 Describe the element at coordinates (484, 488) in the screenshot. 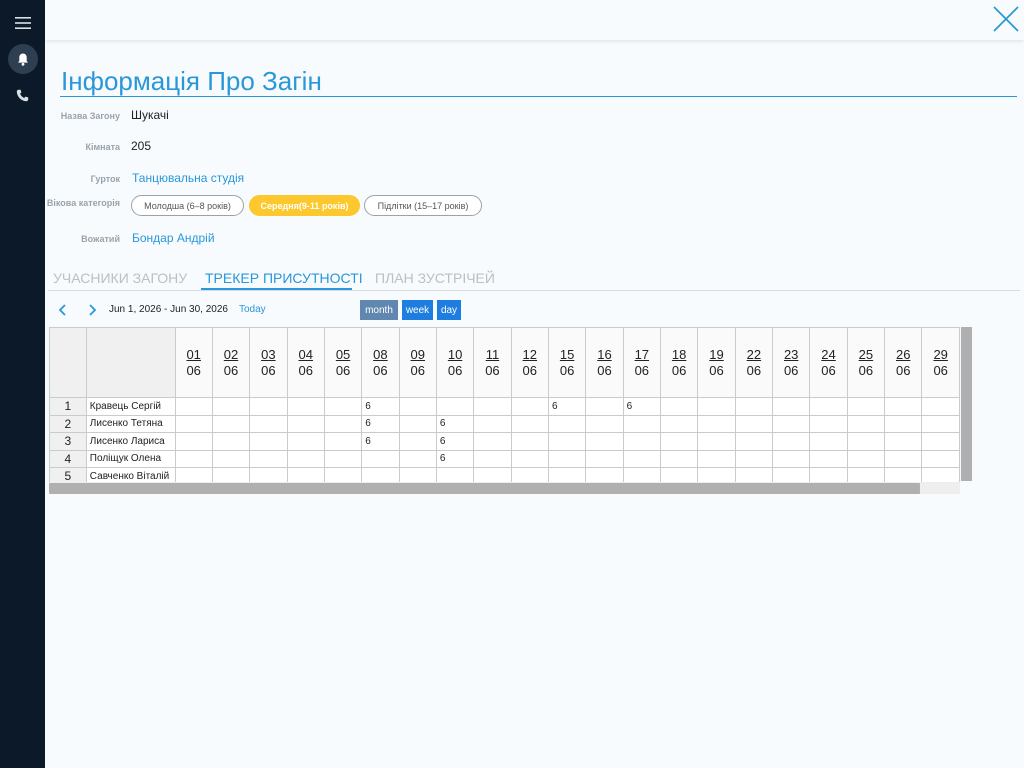

I see `horizontal-scrollbar` at that location.